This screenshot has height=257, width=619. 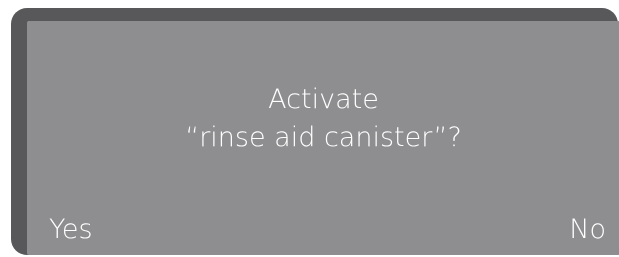 What do you see at coordinates (323, 99) in the screenshot?
I see `prompt-line-1: Activate` at bounding box center [323, 99].